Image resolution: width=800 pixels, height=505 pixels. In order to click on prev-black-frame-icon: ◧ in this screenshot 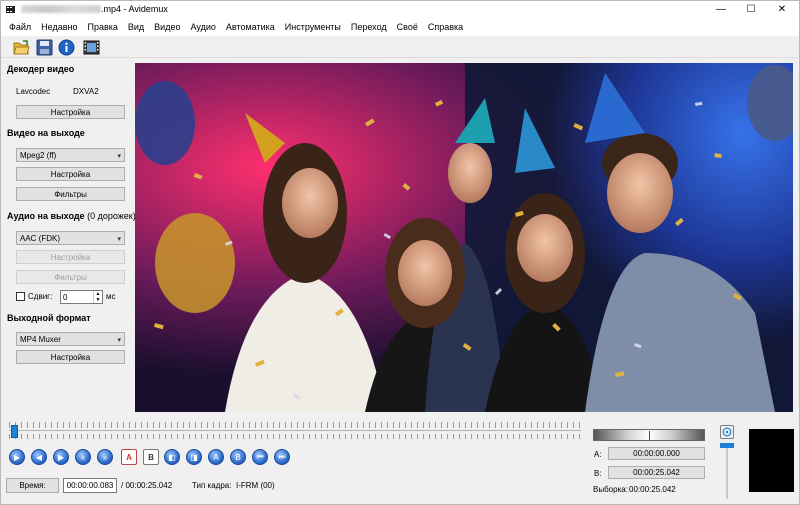, I will do `click(172, 457)`.